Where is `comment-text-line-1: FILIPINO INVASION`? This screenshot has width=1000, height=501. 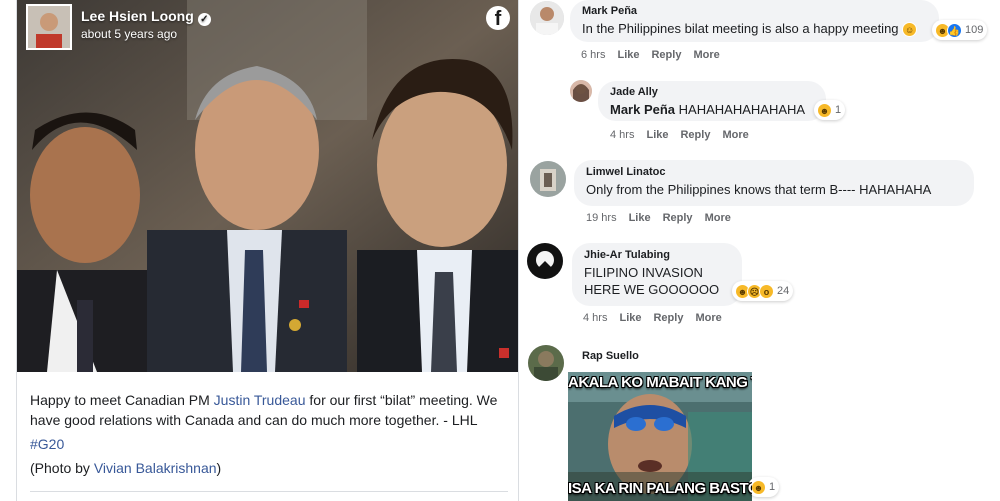 comment-text-line-1: FILIPINO INVASION is located at coordinates (643, 272).